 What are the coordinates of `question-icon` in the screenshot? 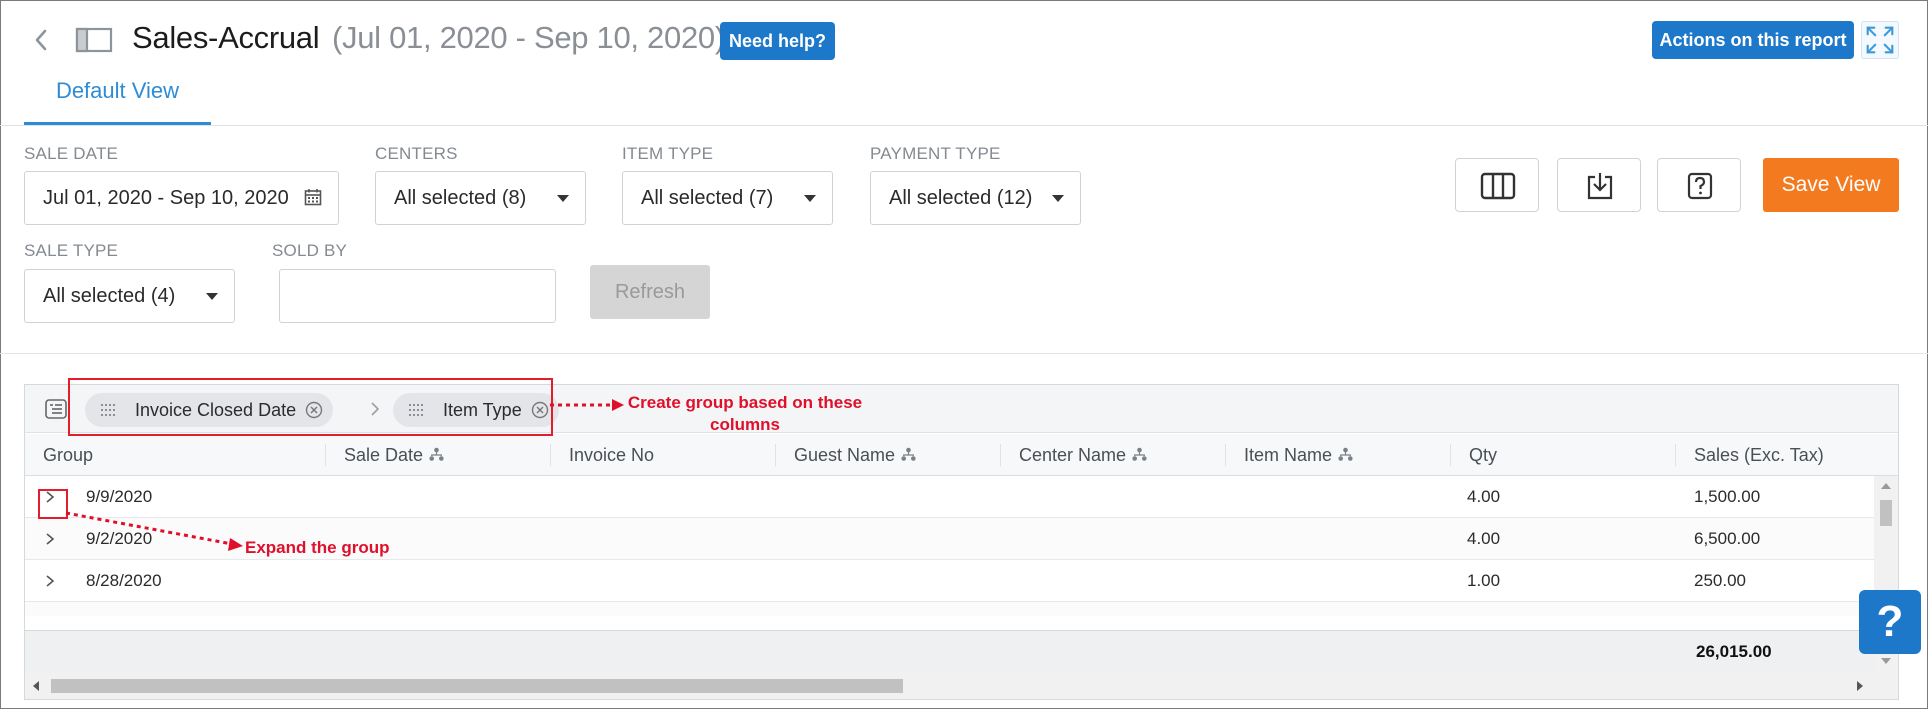 It's located at (1700, 186).